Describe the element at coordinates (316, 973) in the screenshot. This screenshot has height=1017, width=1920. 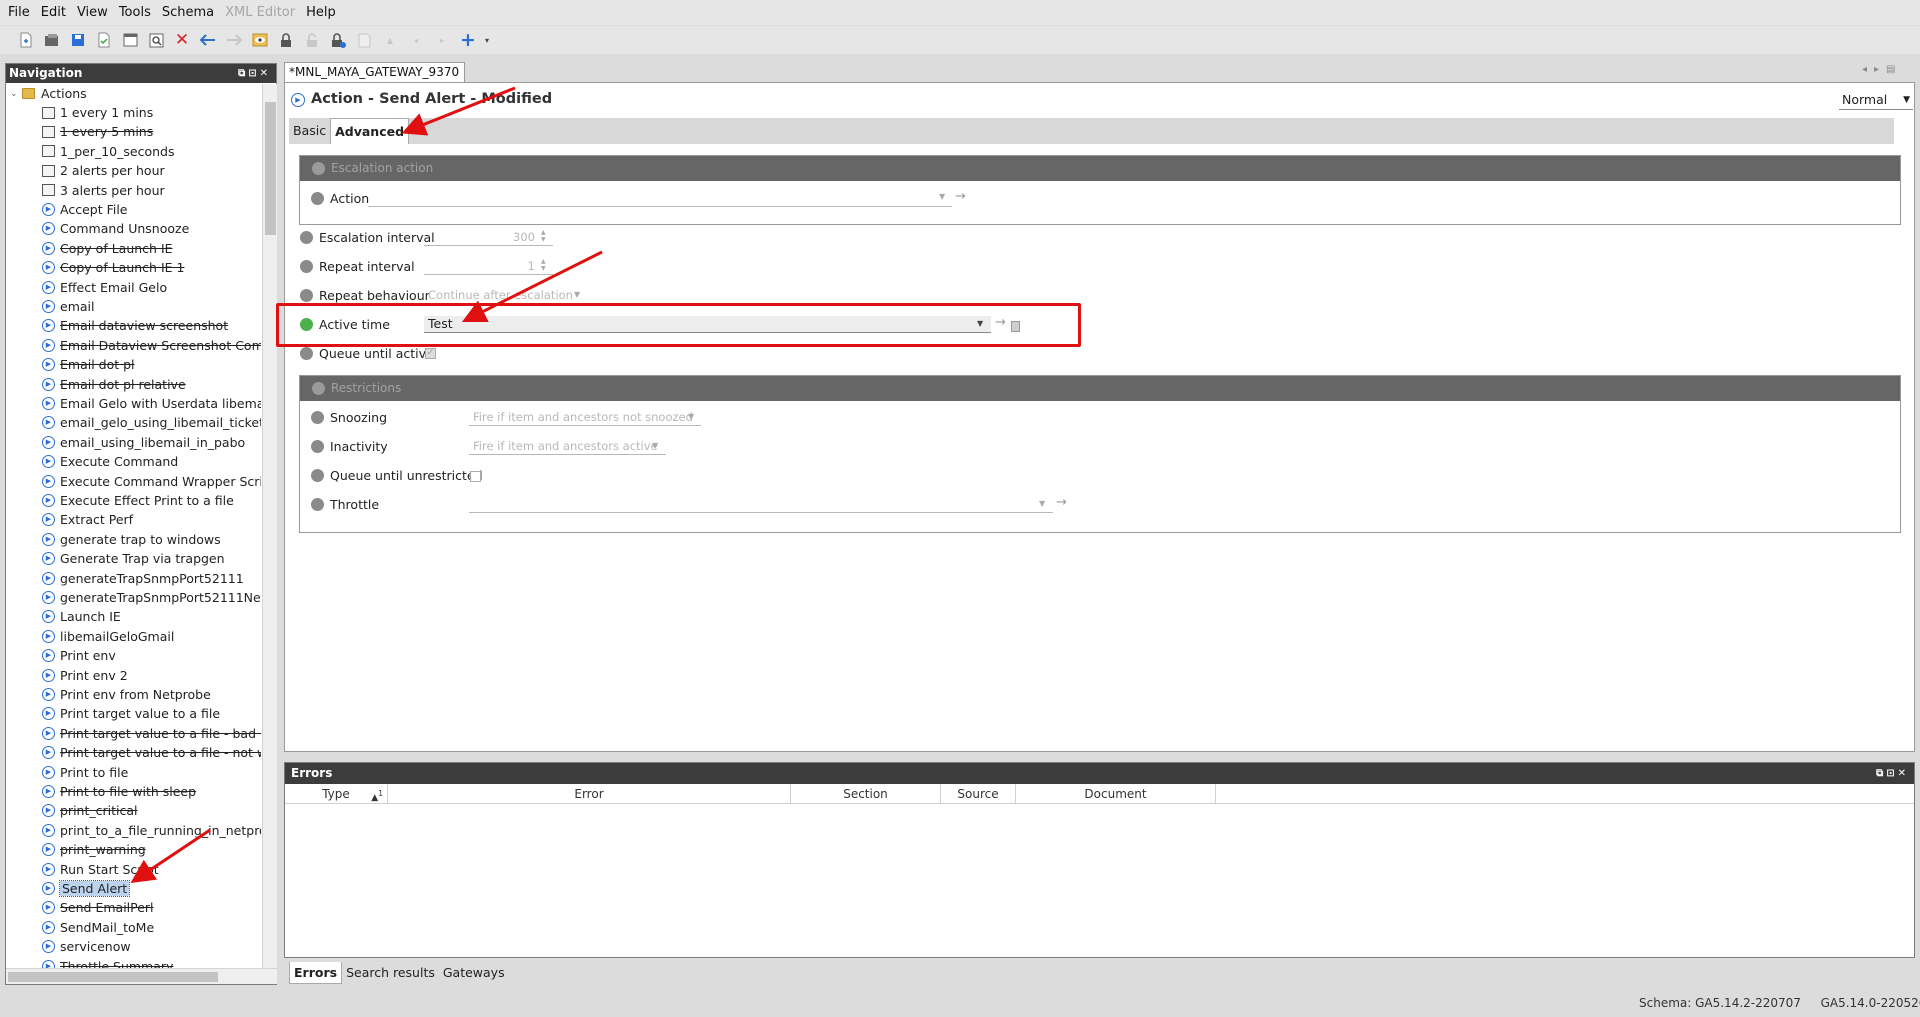
I see `tab-errors: Errors` at that location.